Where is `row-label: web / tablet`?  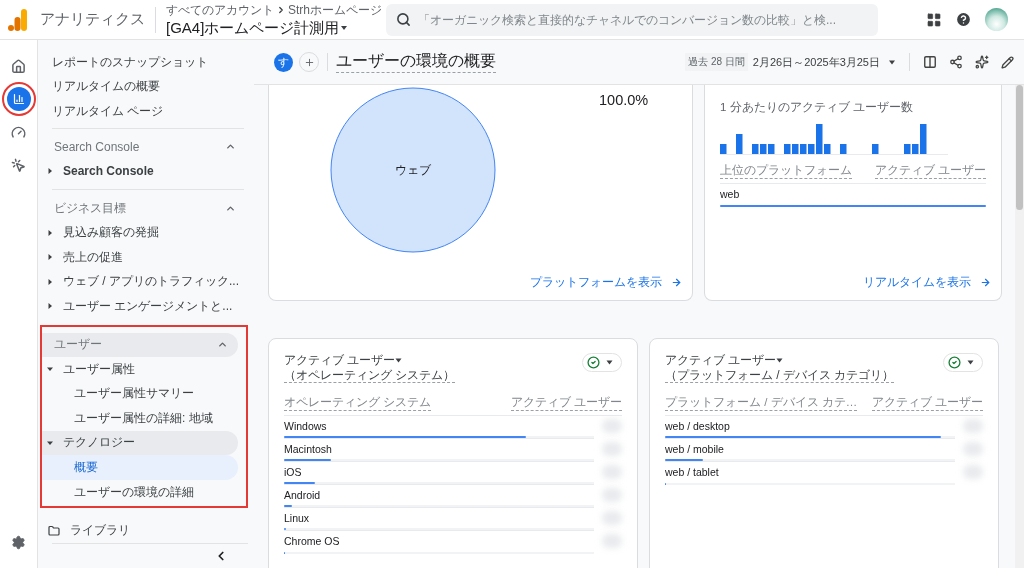 row-label: web / tablet is located at coordinates (692, 472).